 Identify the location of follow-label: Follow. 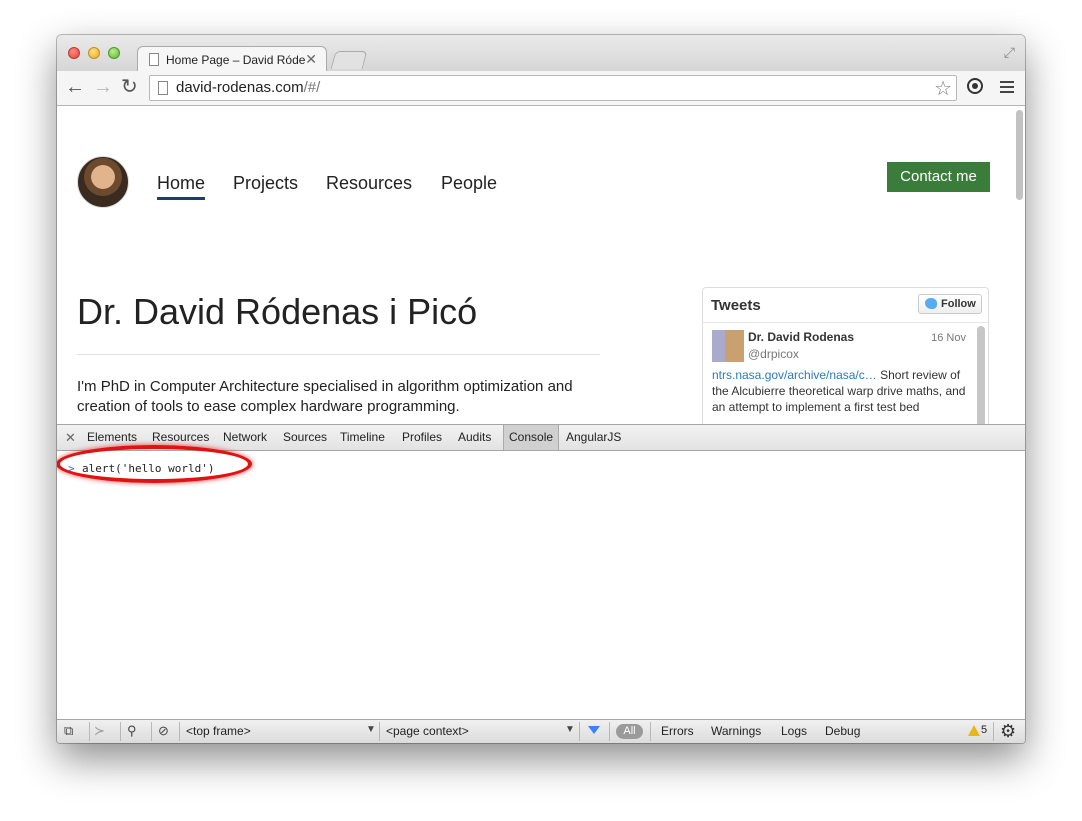
(958, 304).